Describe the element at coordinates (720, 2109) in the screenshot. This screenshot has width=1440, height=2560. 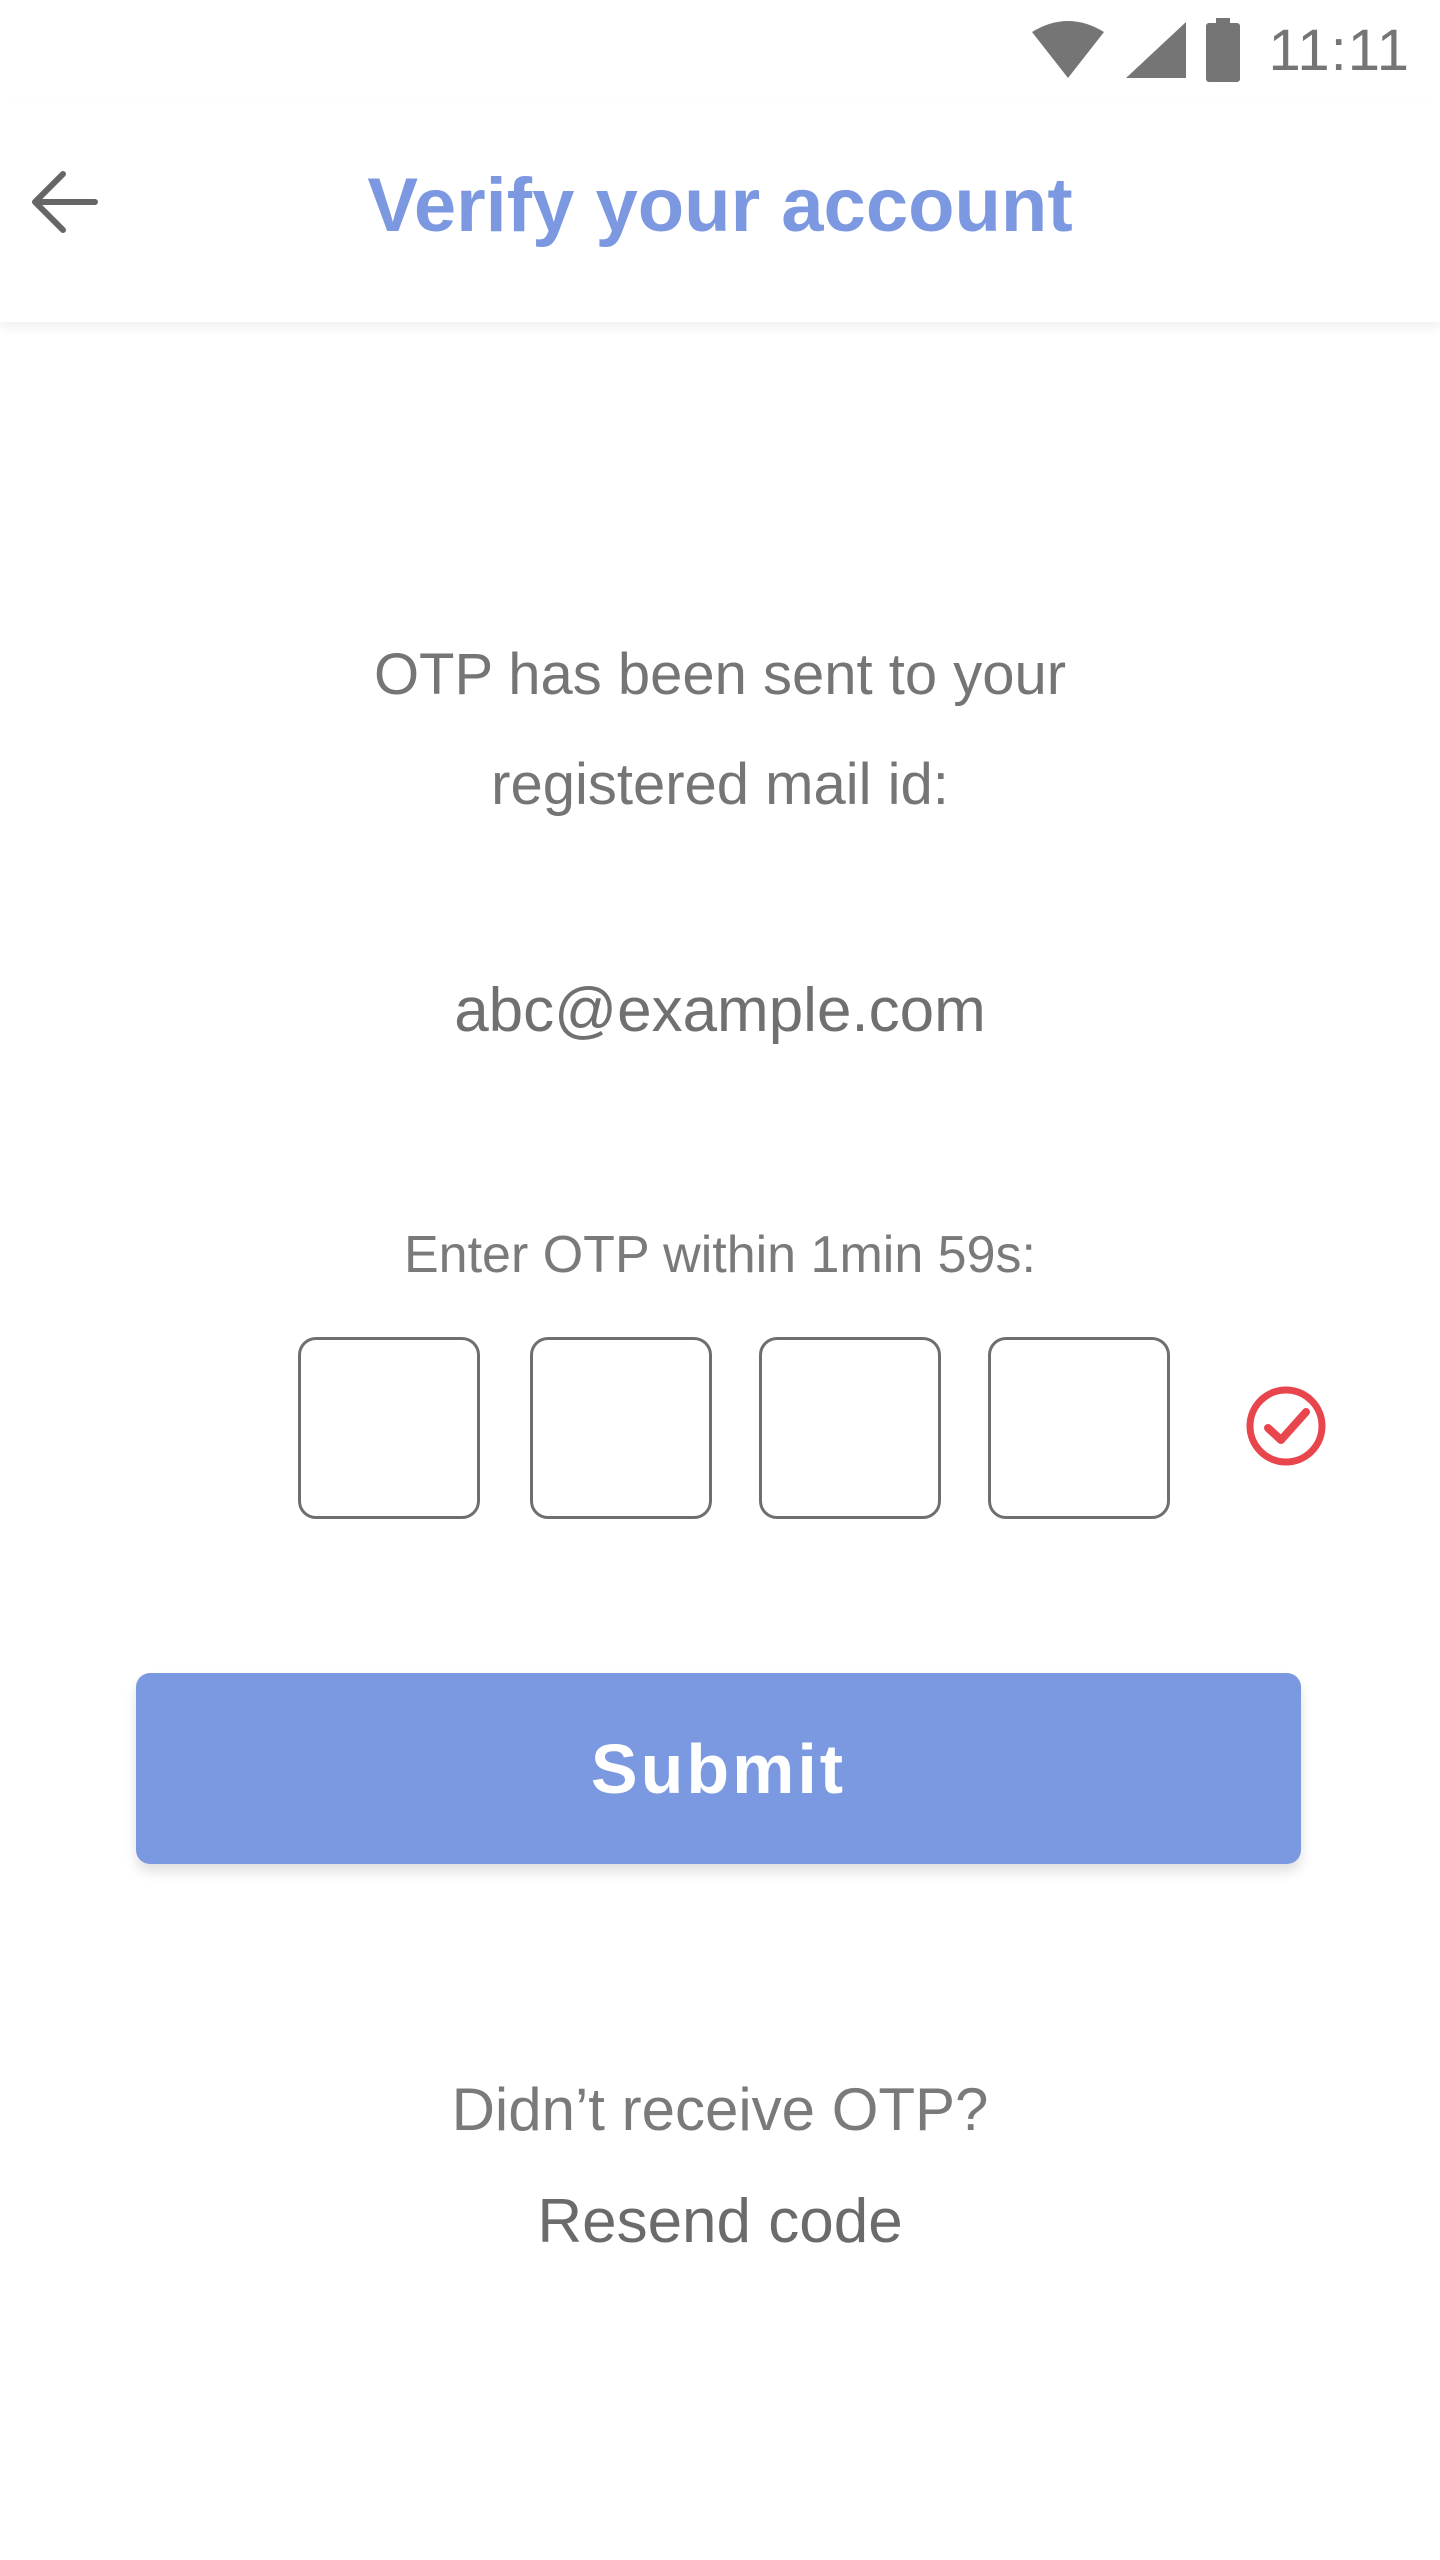
I see `no-otp-prompt: Didn’t receive OTP?` at that location.